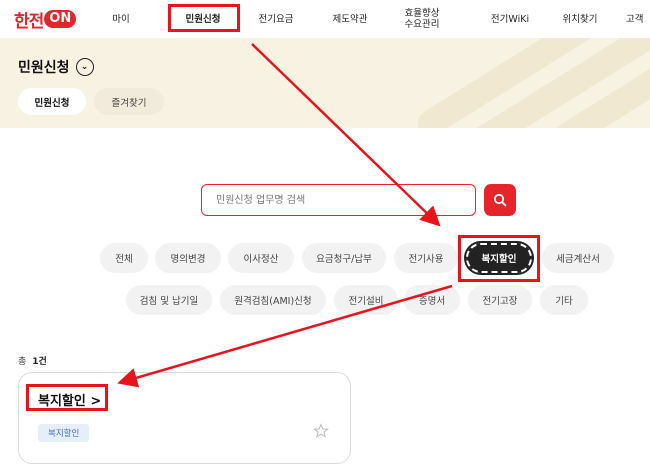  Describe the element at coordinates (578, 258) in the screenshot. I see `chip-tax-invoice: 세금계산서` at that location.